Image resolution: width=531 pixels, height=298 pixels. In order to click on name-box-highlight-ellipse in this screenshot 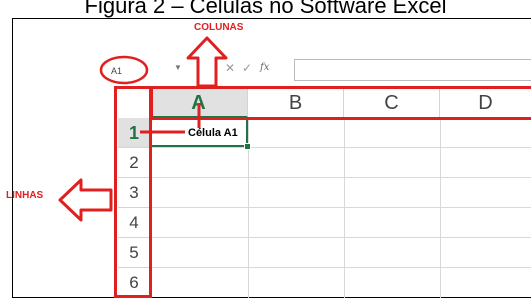, I will do `click(124, 70)`.